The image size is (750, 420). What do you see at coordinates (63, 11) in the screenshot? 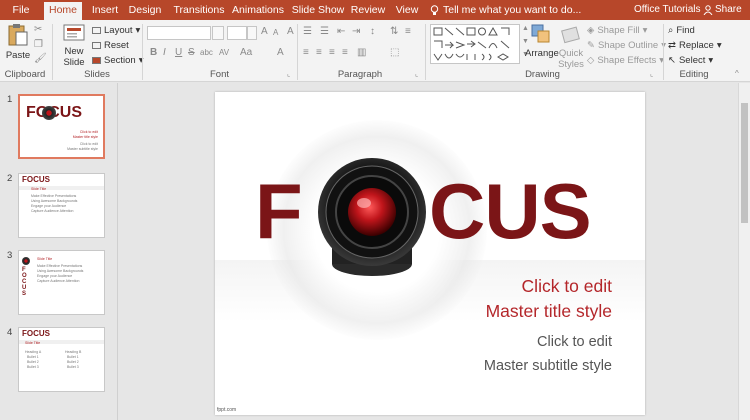
I see `tab-home: Home` at bounding box center [63, 11].